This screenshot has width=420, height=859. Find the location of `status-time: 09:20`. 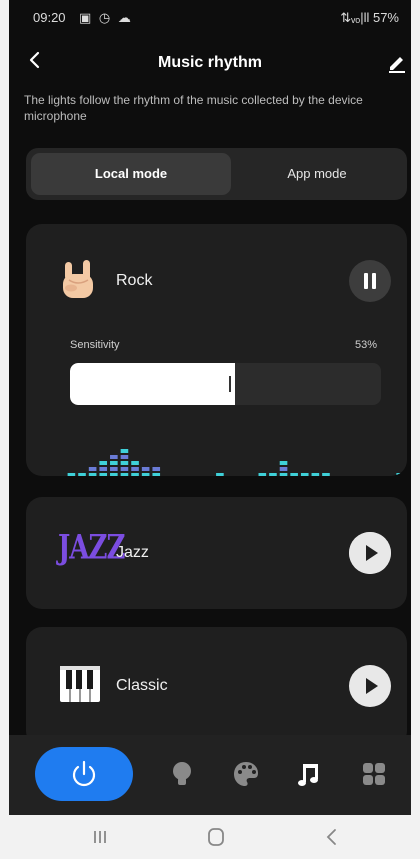

status-time: 09:20 is located at coordinates (49, 17).